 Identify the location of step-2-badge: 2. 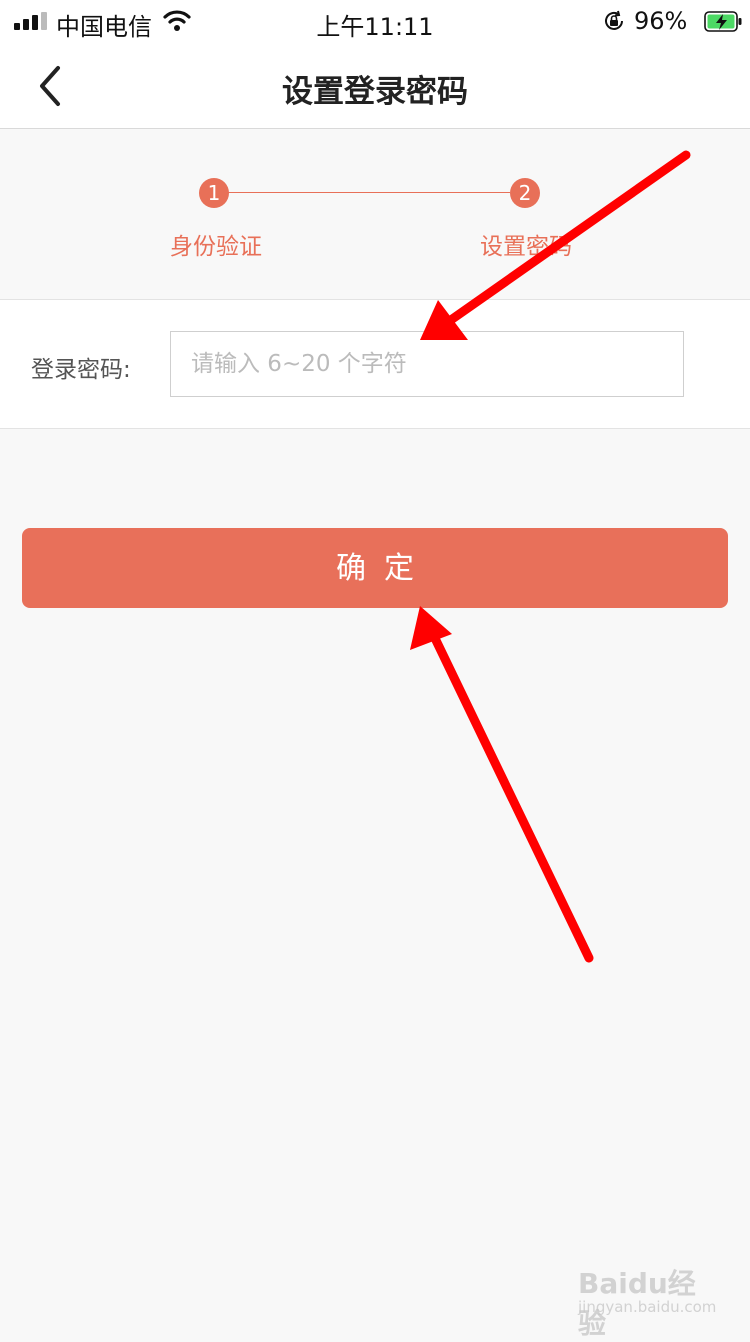
(525, 193).